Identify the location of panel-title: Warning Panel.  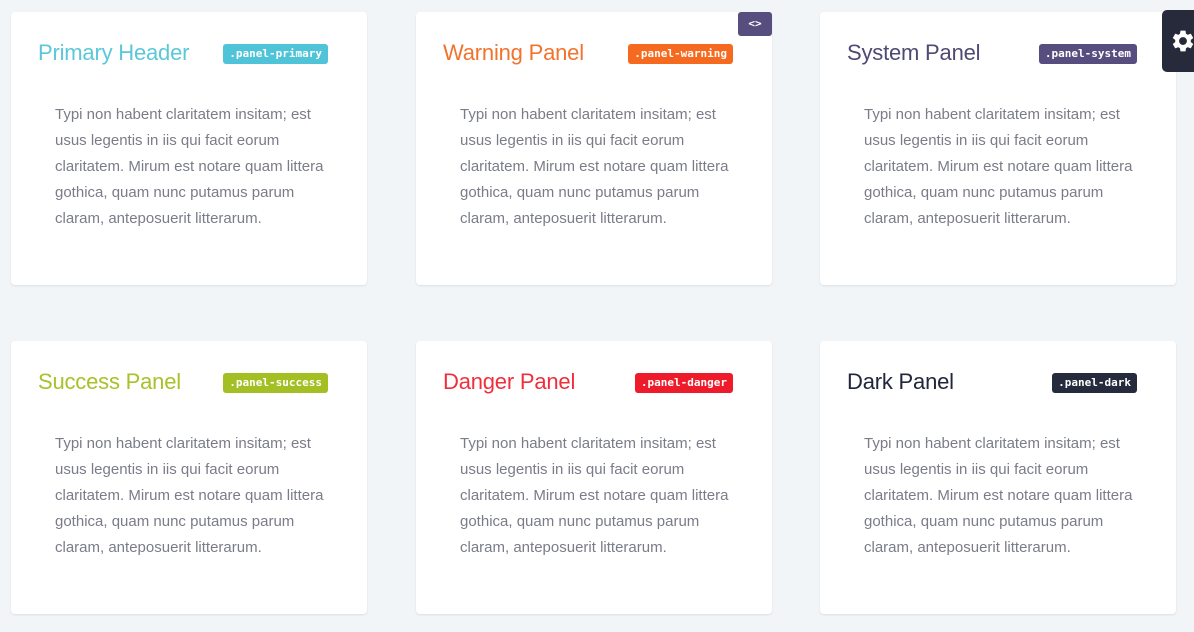
(513, 52).